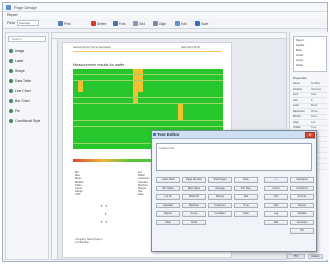 This screenshot has height=264, width=330. I want to click on grid-button: Grid, so click(139, 23).